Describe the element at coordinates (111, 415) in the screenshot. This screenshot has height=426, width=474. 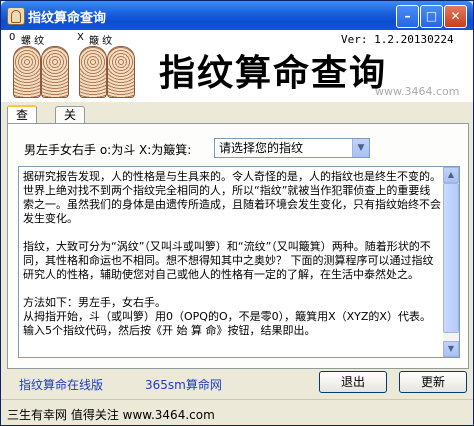
I see `status-text: 三生有幸网 值得关注 www.3464.com` at that location.